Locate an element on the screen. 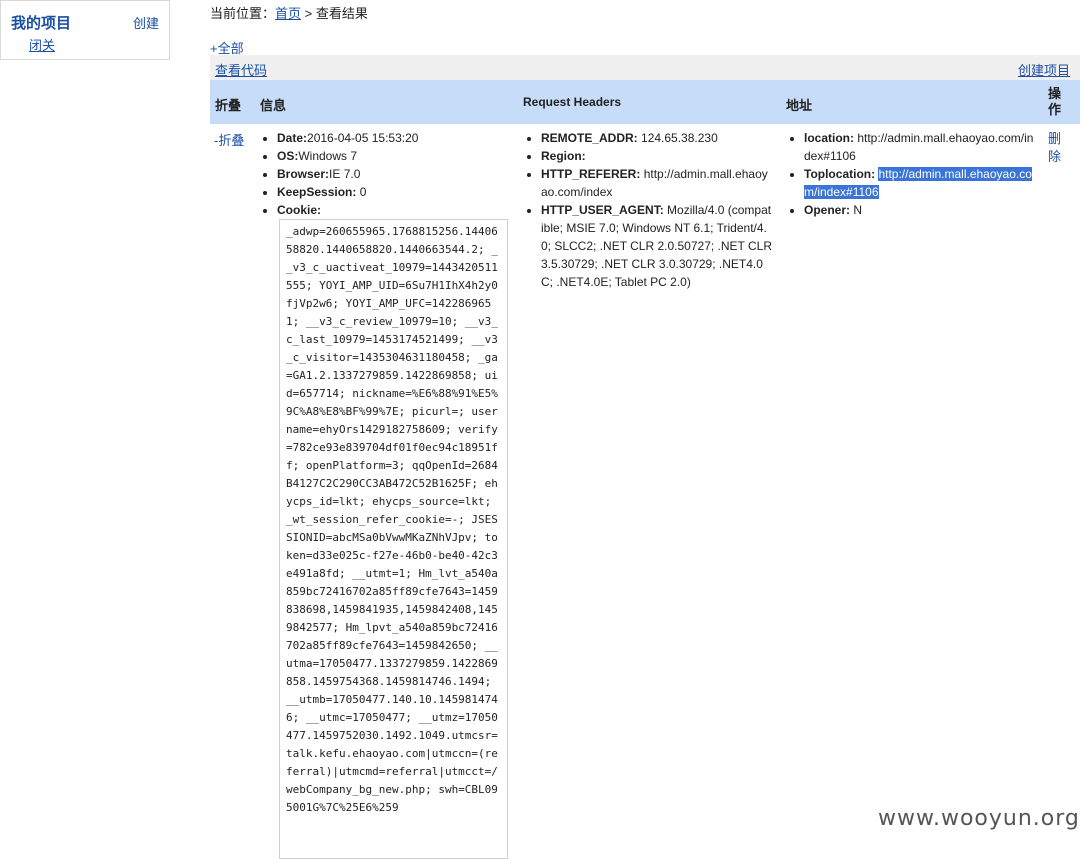 The height and width of the screenshot is (859, 1084). delete-row-link: 删除 is located at coordinates (1055, 148).